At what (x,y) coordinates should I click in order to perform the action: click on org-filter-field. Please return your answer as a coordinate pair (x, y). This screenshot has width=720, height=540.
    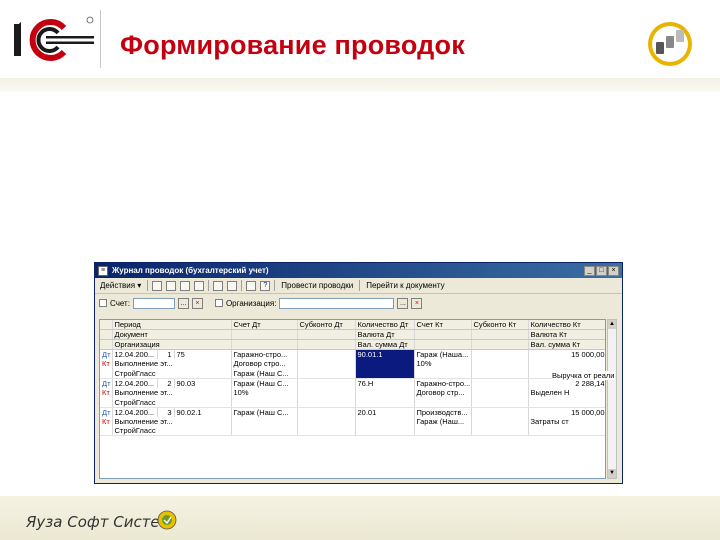
    Looking at the image, I should click on (337, 303).